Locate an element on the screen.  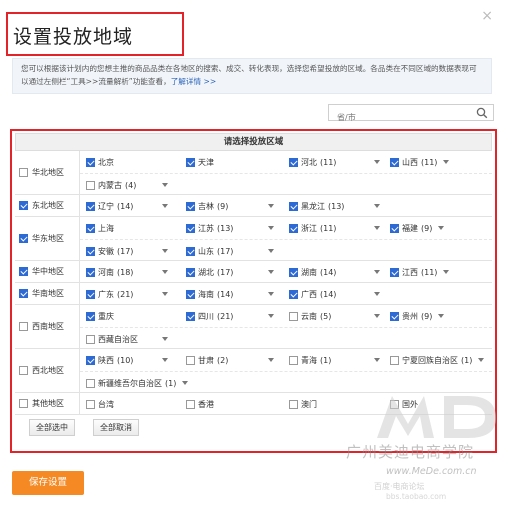
province-item: 辽宁 (14) is located at coordinates (127, 206).